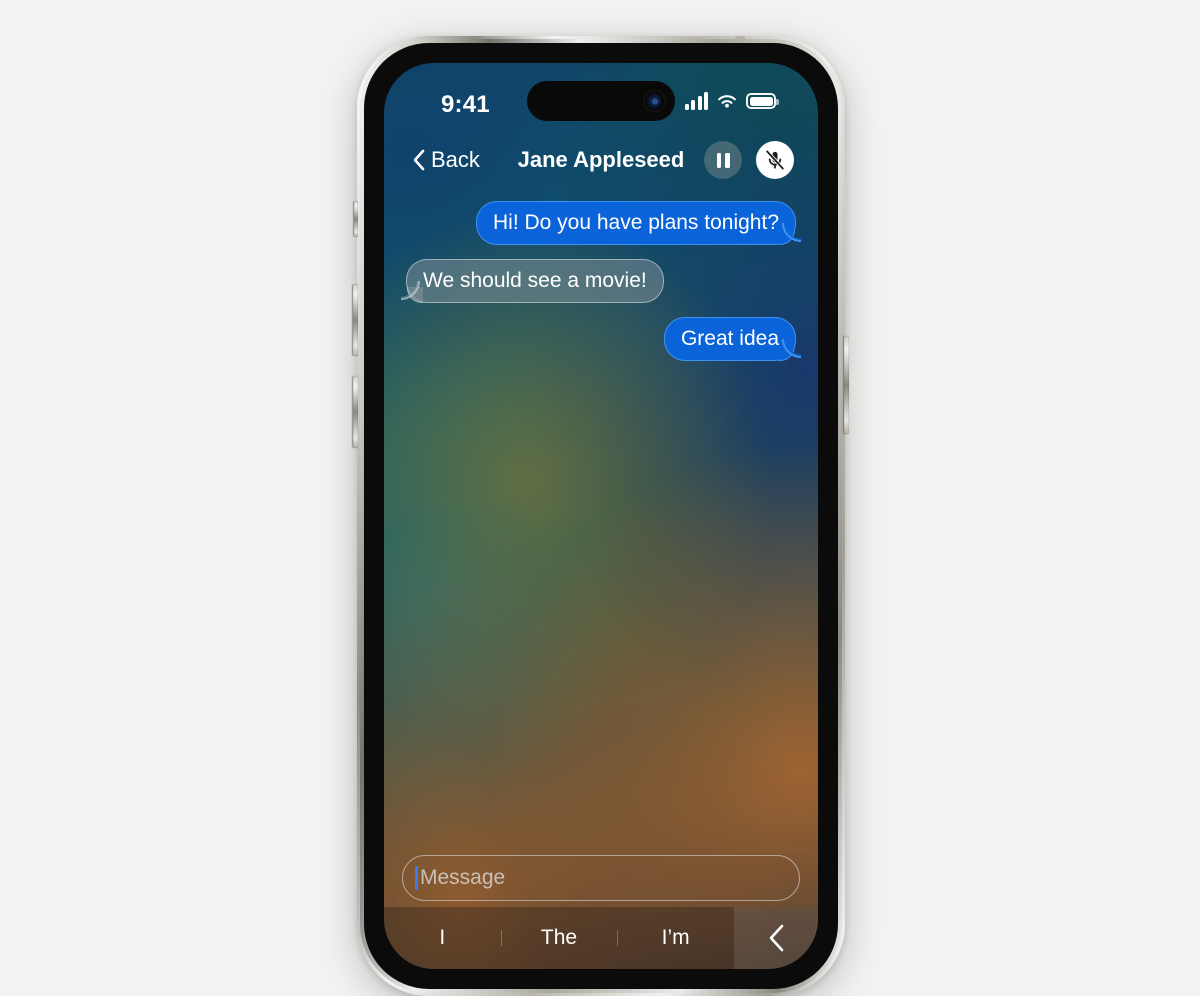 The image size is (1200, 996). What do you see at coordinates (740, 39) in the screenshot?
I see `antenna-band-seam` at bounding box center [740, 39].